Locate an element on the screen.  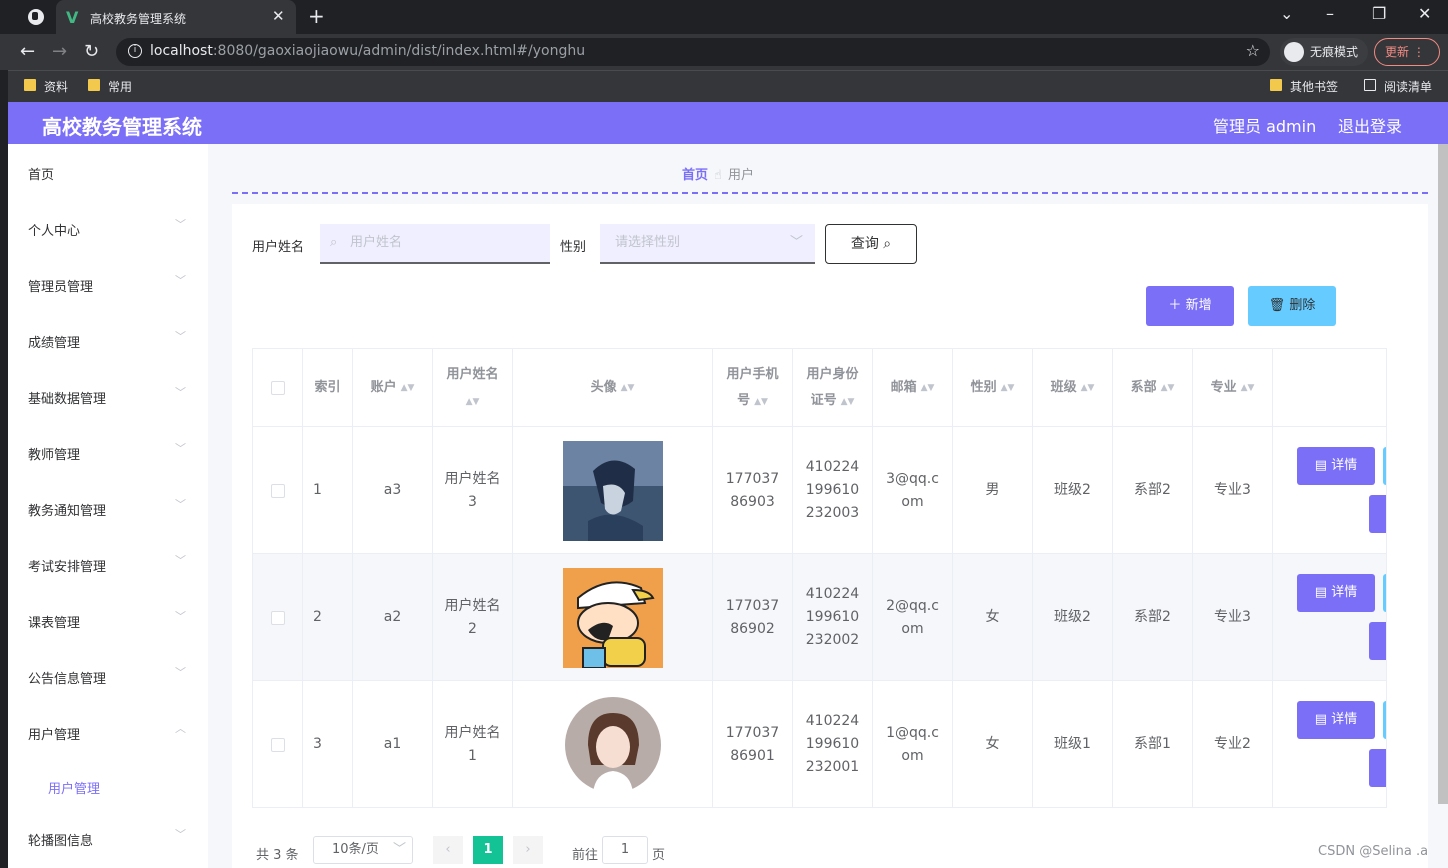
col-dept: 系部 ▲▼ is located at coordinates (1153, 388).